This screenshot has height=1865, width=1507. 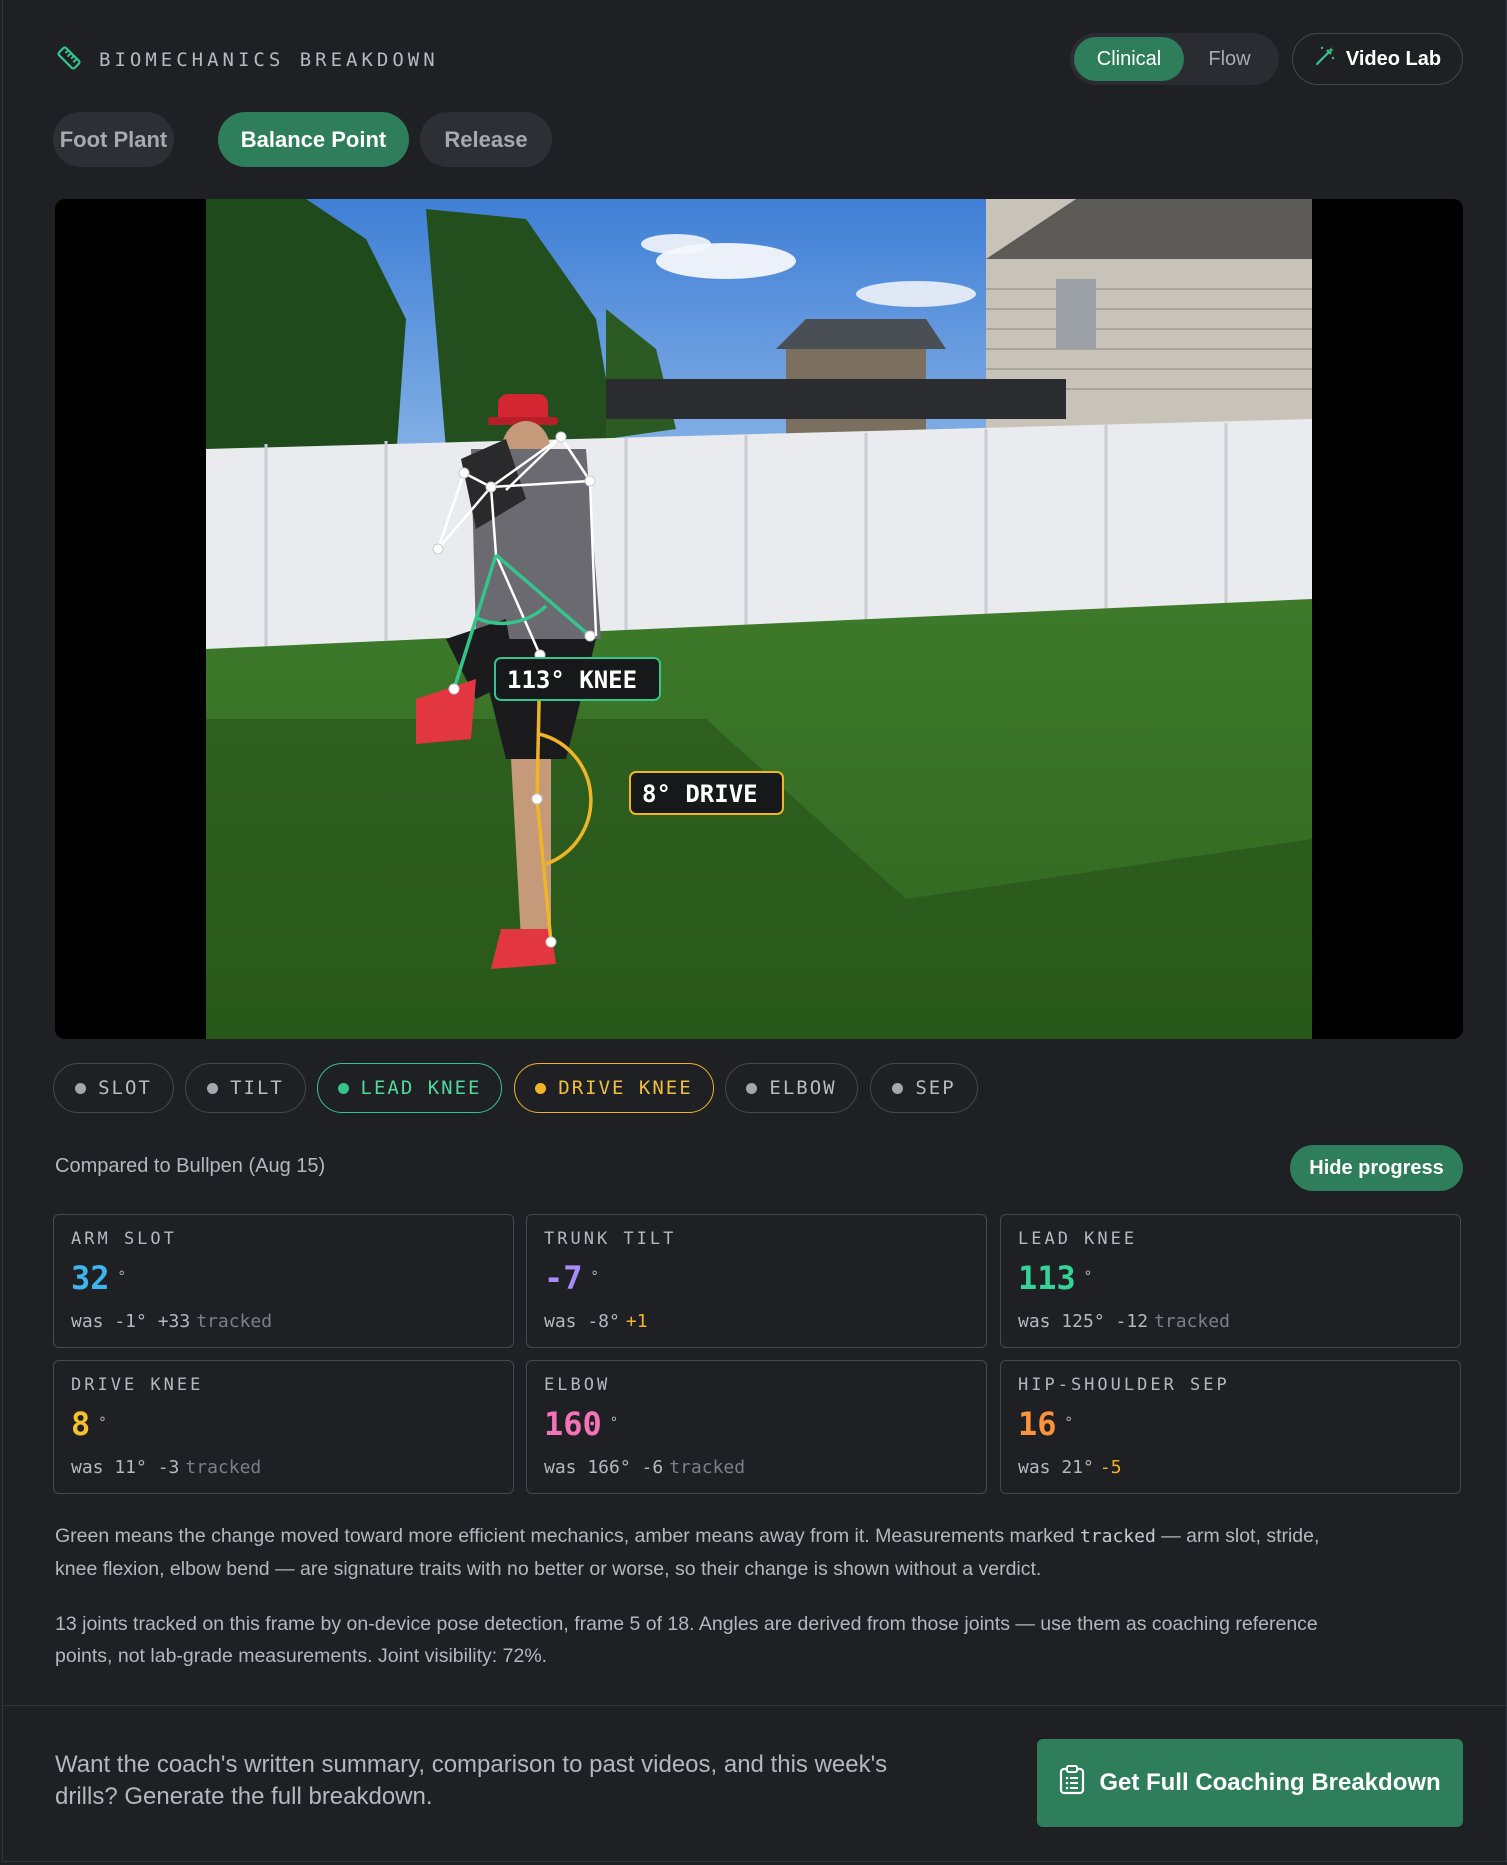 I want to click on metric-pill-label: DRIVE KNEE, so click(x=625, y=1088).